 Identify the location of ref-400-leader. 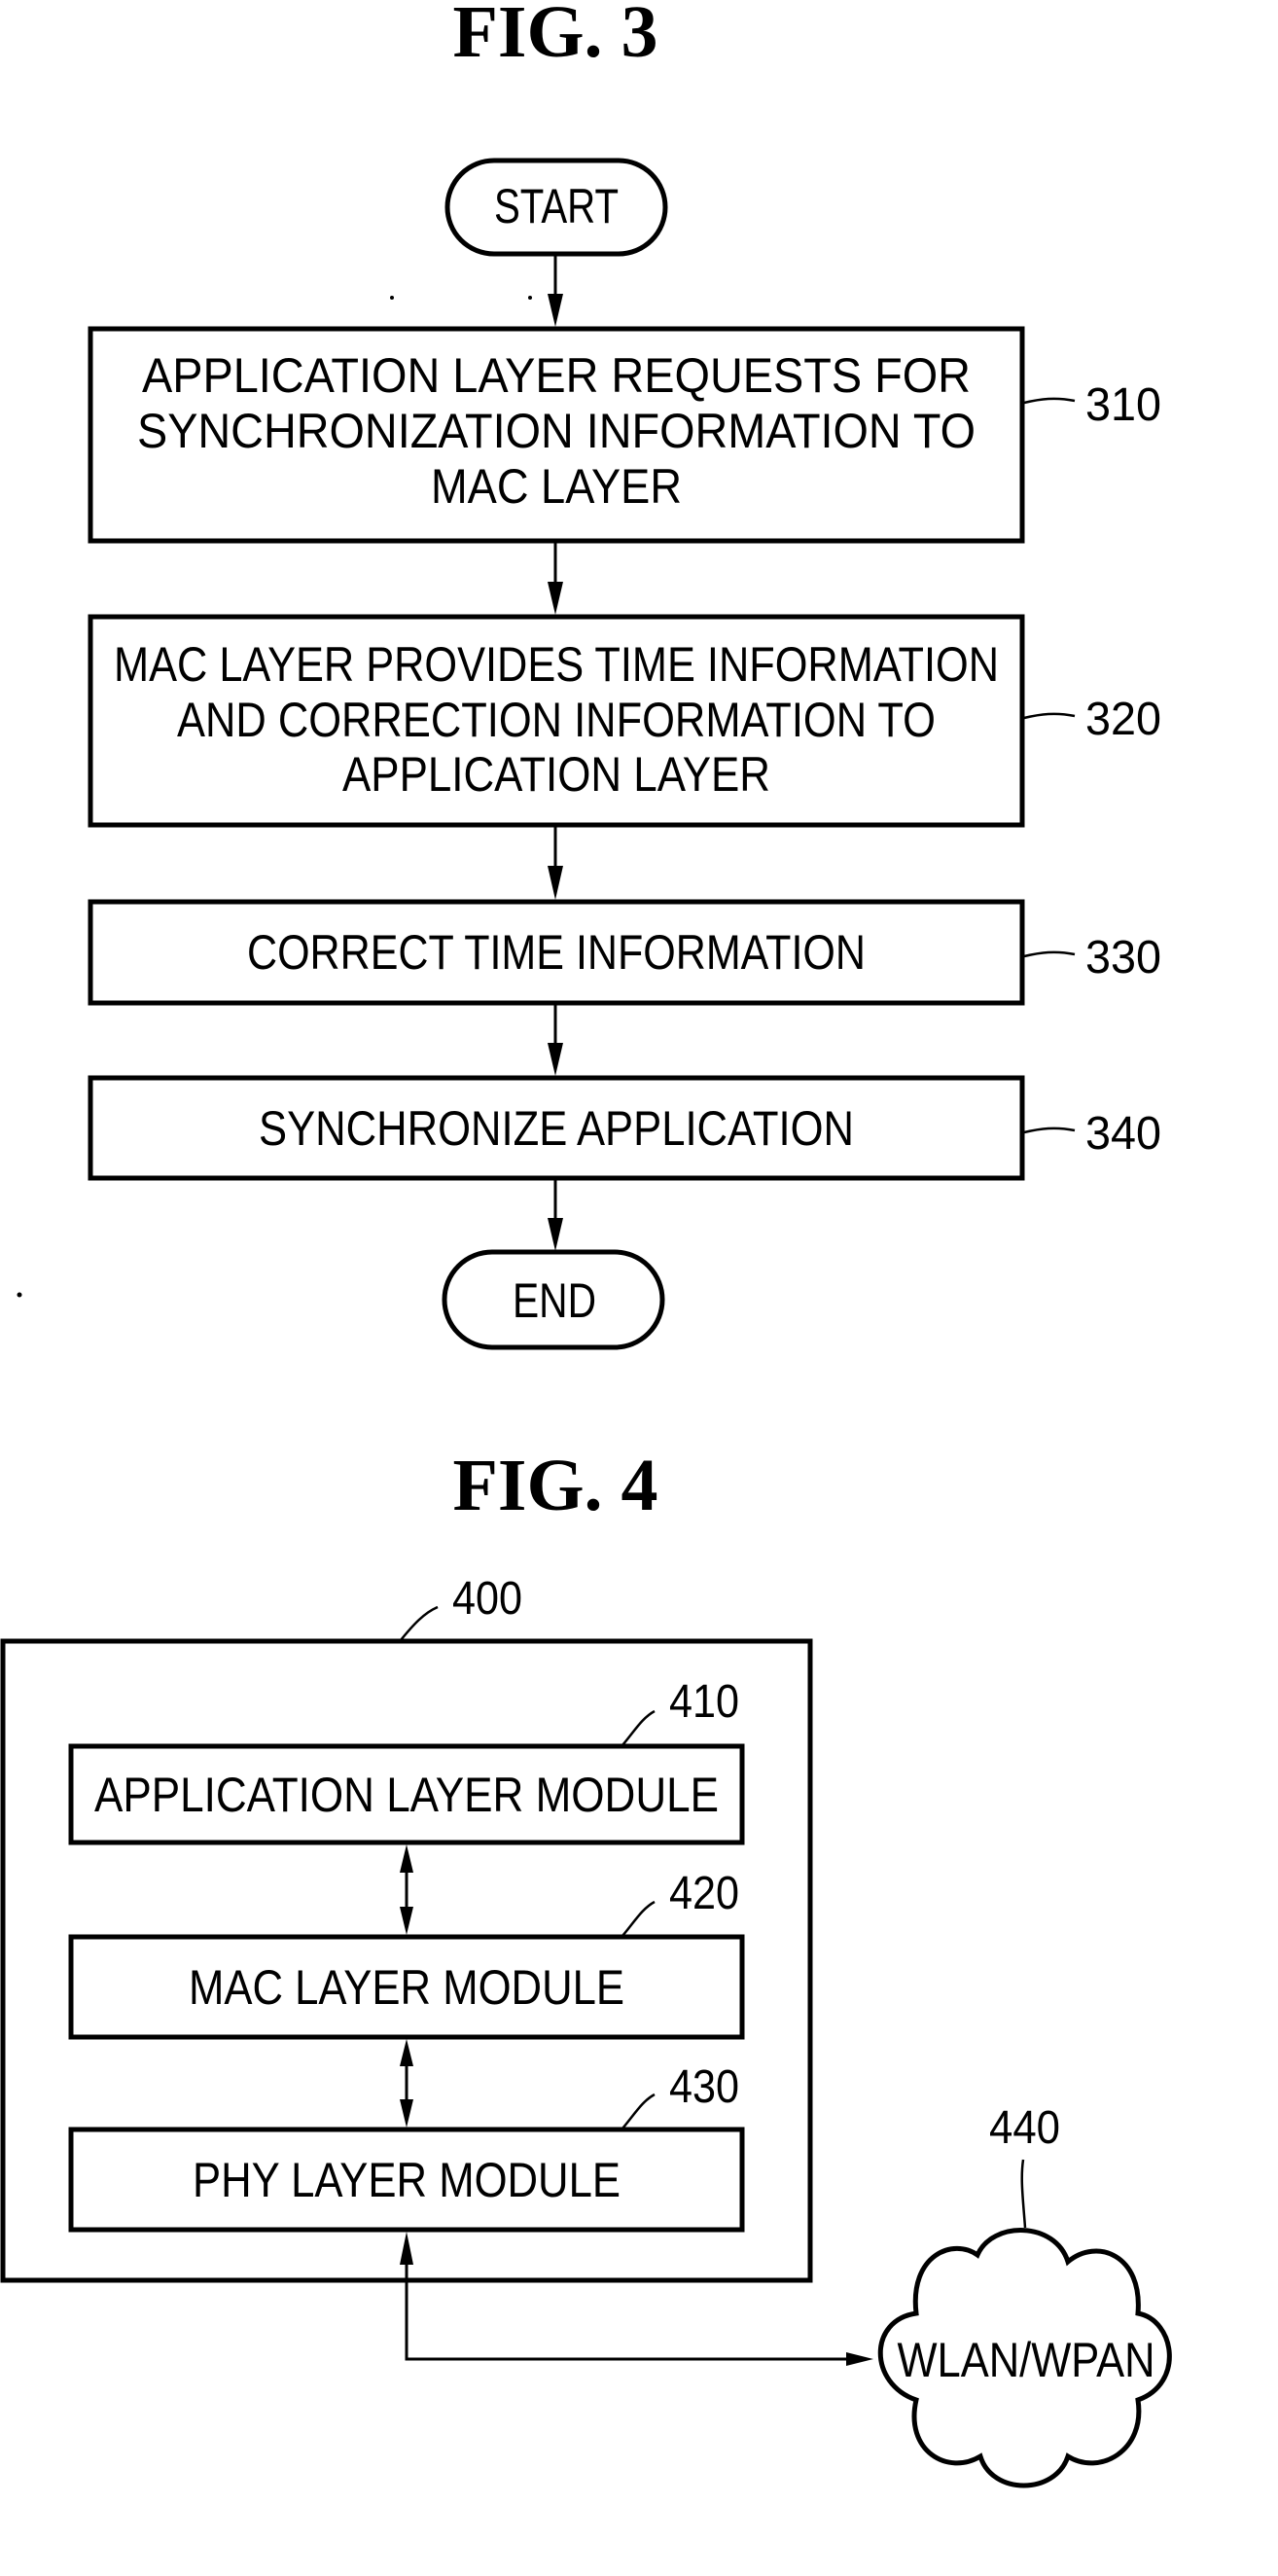
(419, 1623).